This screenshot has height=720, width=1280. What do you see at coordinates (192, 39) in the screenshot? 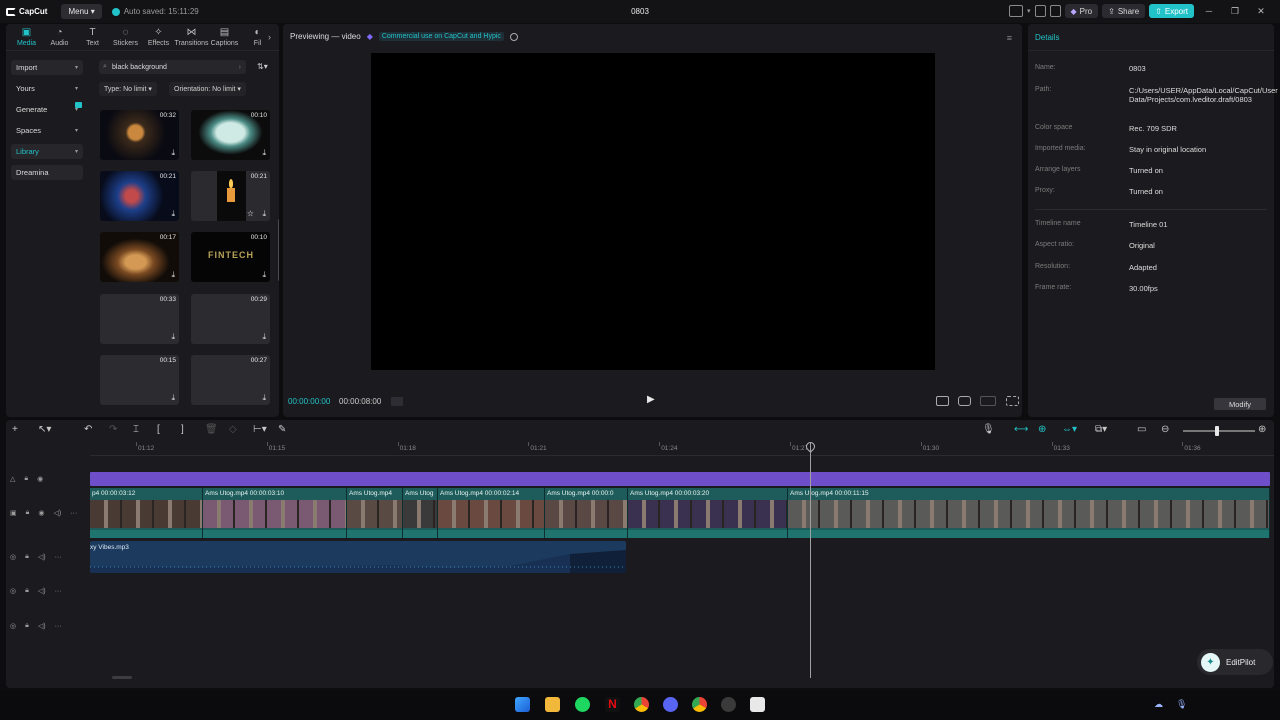
I see `tab-transitions: ⋈ Transitions` at bounding box center [192, 39].